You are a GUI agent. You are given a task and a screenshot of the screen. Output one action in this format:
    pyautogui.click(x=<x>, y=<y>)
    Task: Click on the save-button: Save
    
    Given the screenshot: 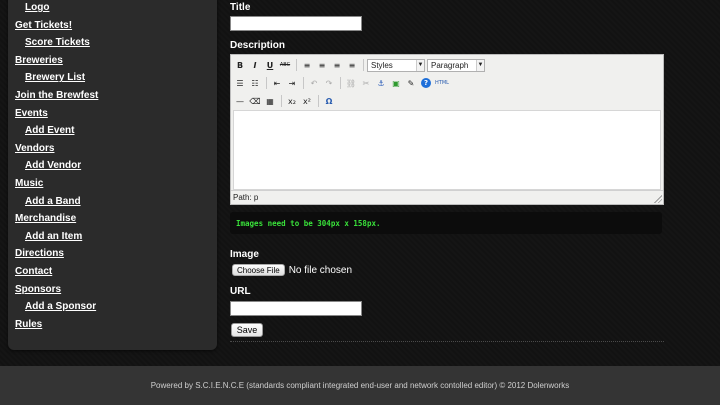 What is the action you would take?
    pyautogui.click(x=247, y=330)
    